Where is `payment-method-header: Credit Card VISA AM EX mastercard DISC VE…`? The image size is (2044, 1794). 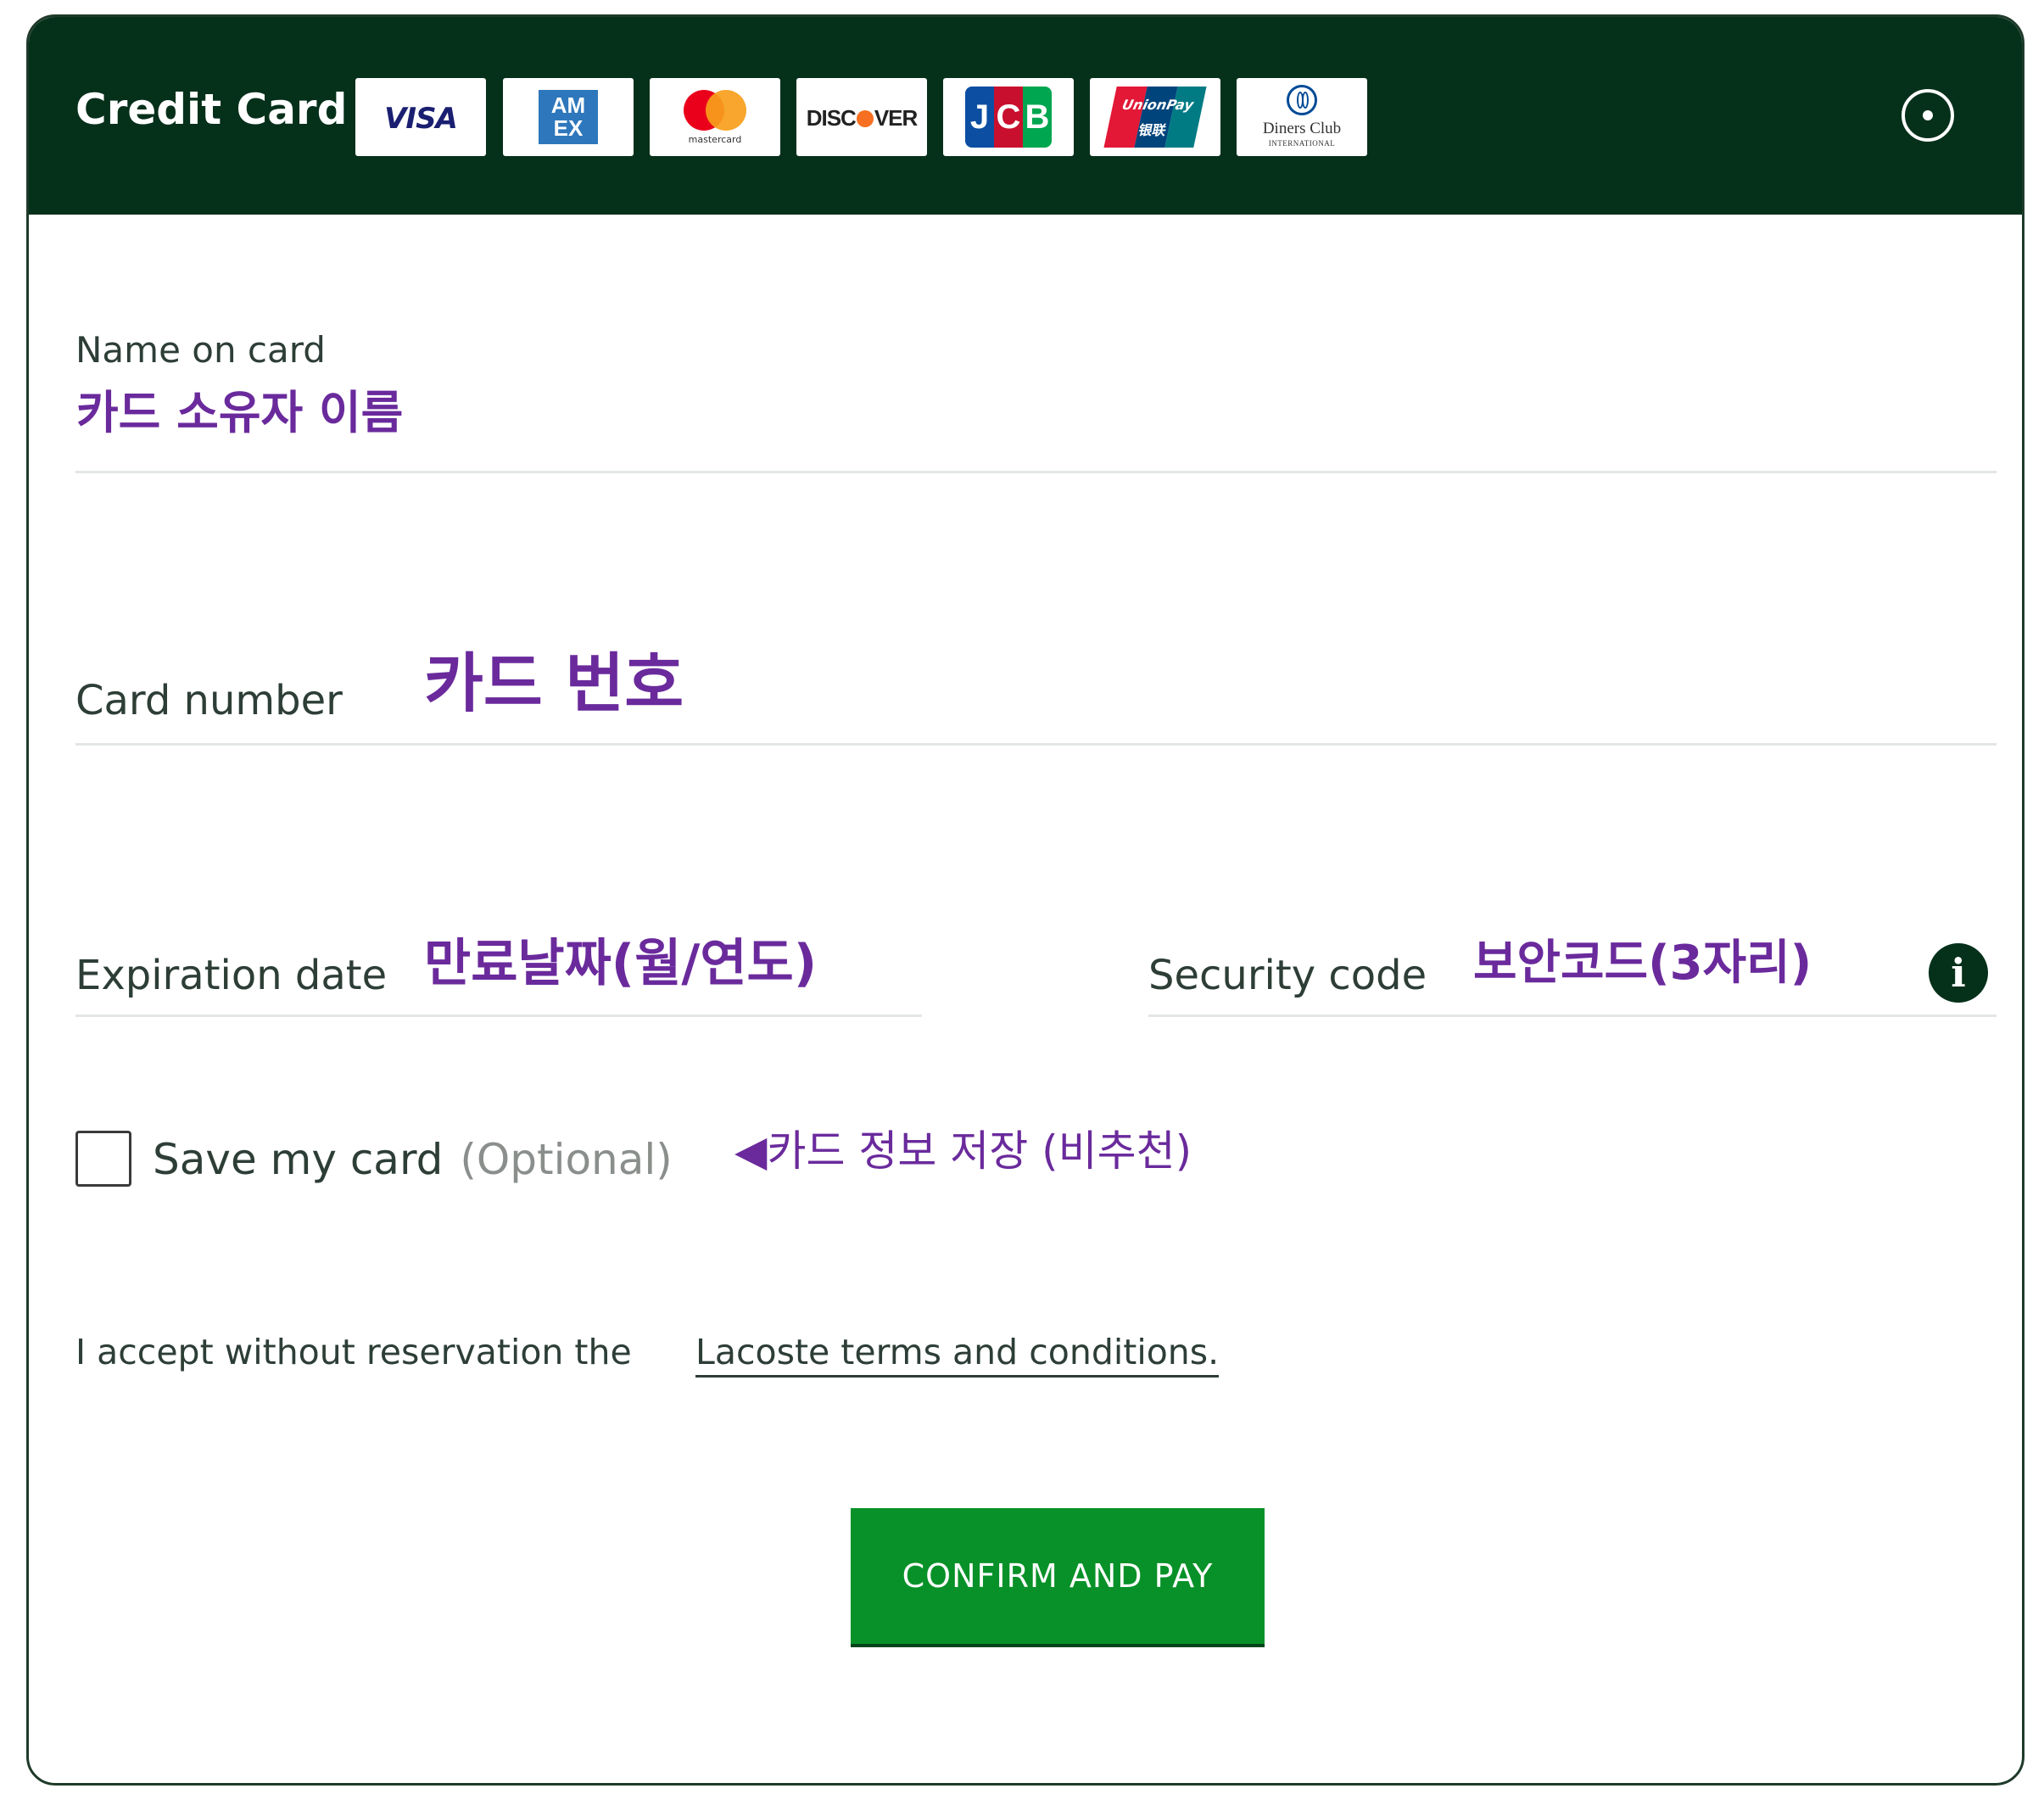 payment-method-header: Credit Card VISA AM EX mastercard DISC VE… is located at coordinates (1025, 116).